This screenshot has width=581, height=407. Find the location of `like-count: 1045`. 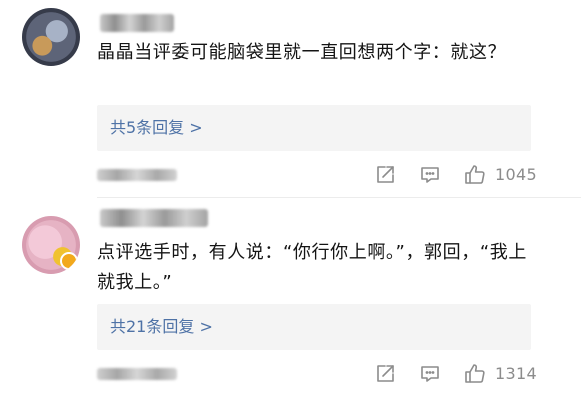

like-count: 1045 is located at coordinates (516, 174).